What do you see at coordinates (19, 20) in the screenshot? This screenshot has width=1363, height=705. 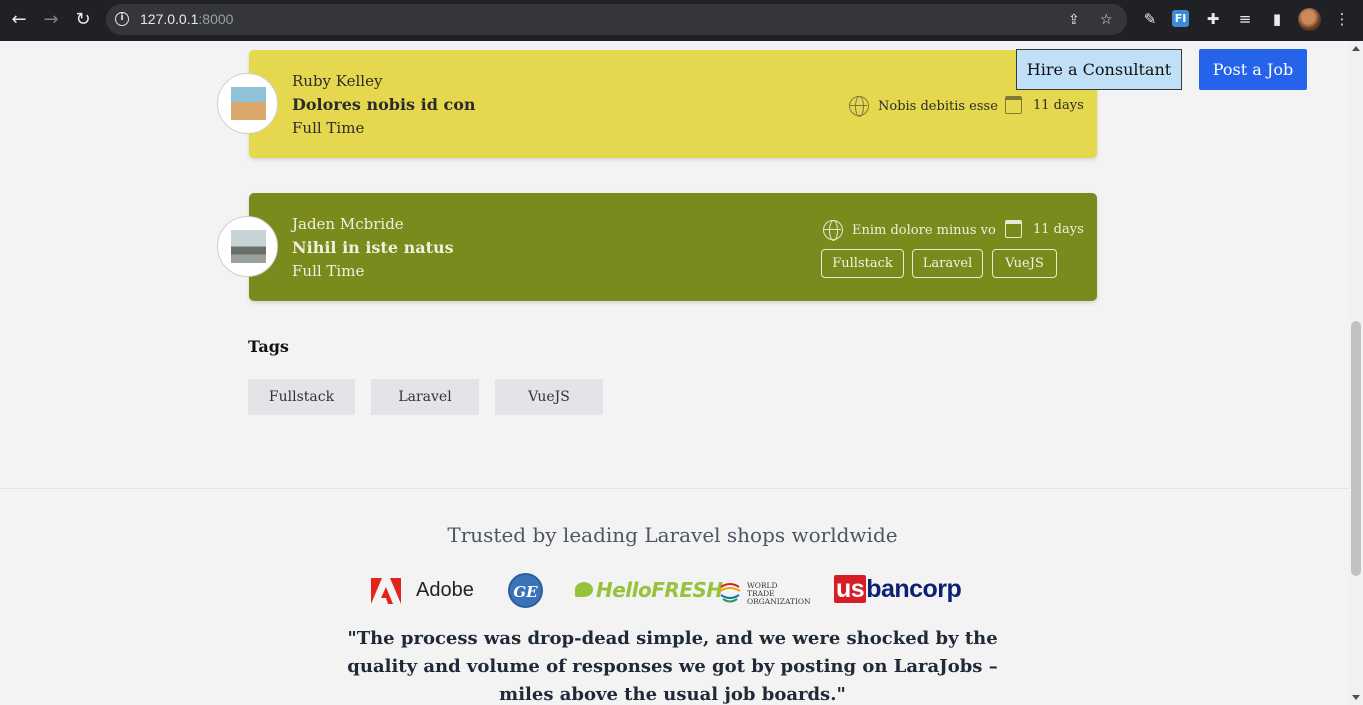 I see `back-icon: ←` at bounding box center [19, 20].